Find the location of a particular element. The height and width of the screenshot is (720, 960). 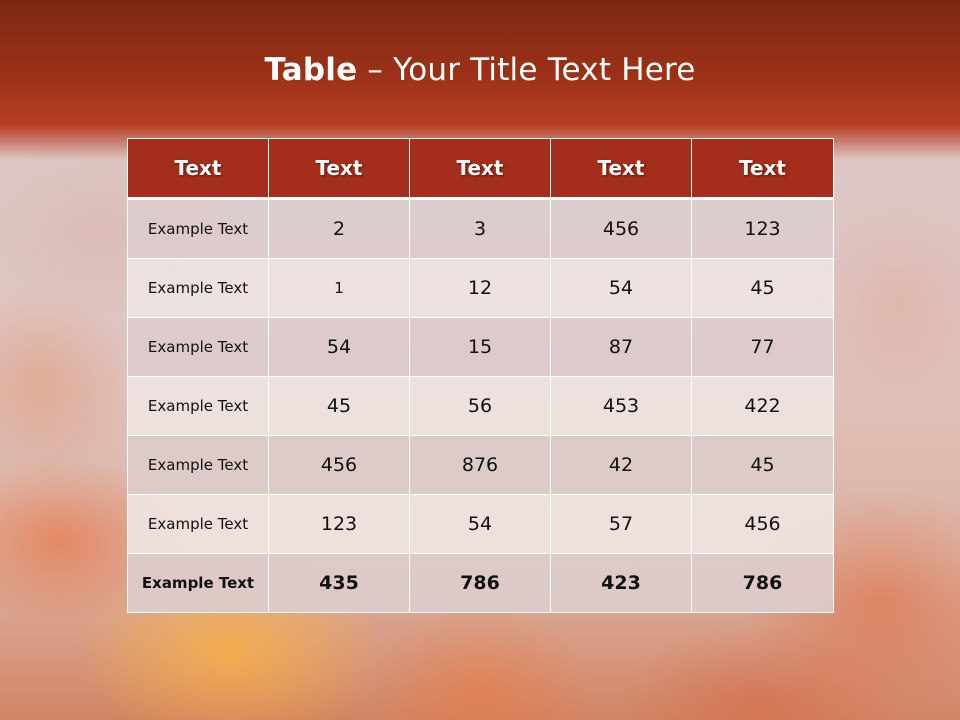

table-cell: 56 is located at coordinates (480, 406).